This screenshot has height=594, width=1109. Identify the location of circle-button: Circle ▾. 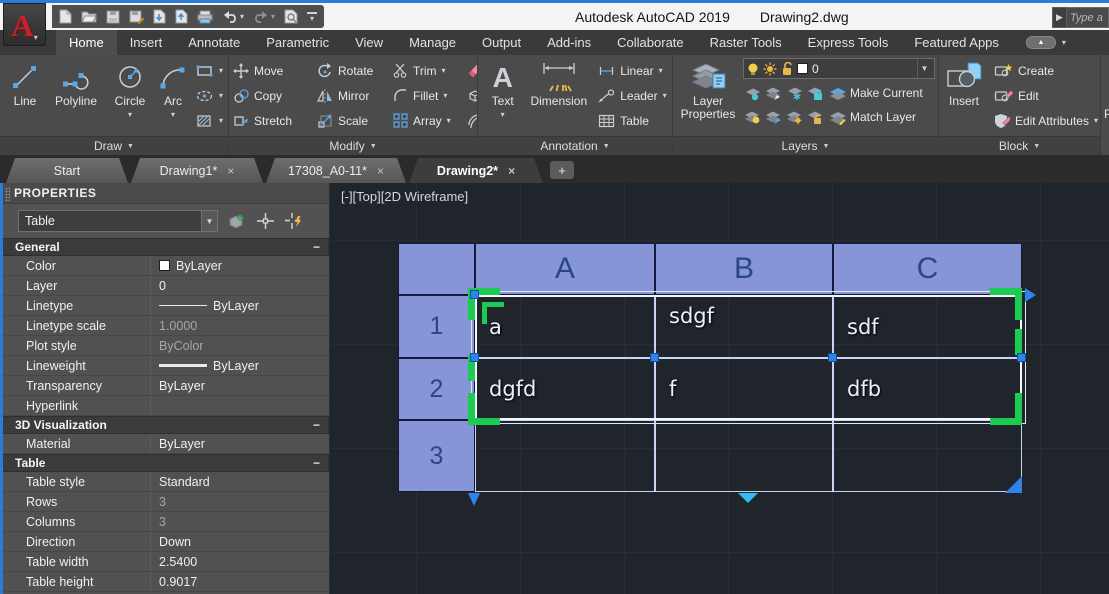
(130, 97).